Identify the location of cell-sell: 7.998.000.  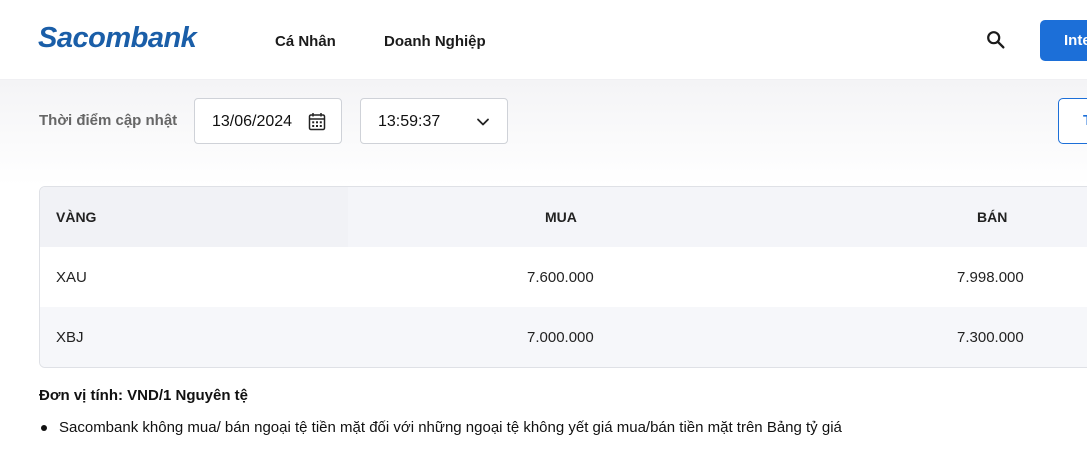
(990, 277).